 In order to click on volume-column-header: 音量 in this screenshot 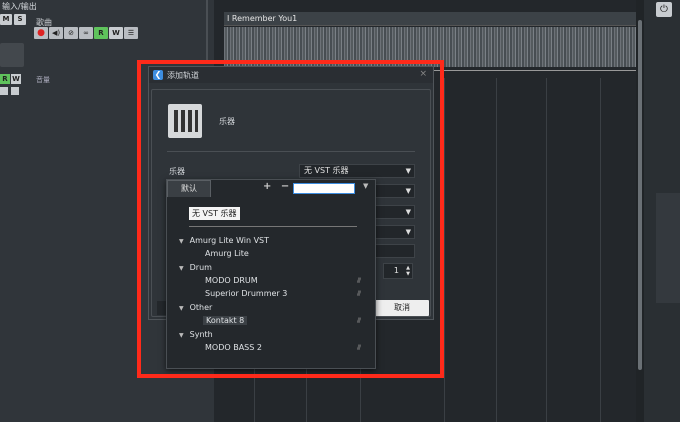, I will do `click(43, 80)`.